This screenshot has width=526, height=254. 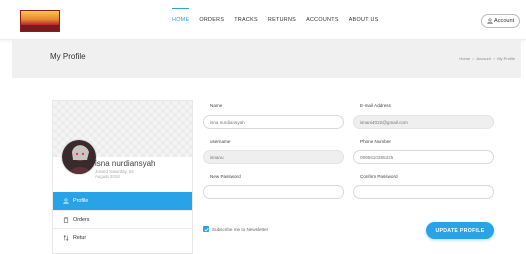 I want to click on clipboard-icon, so click(x=66, y=219).